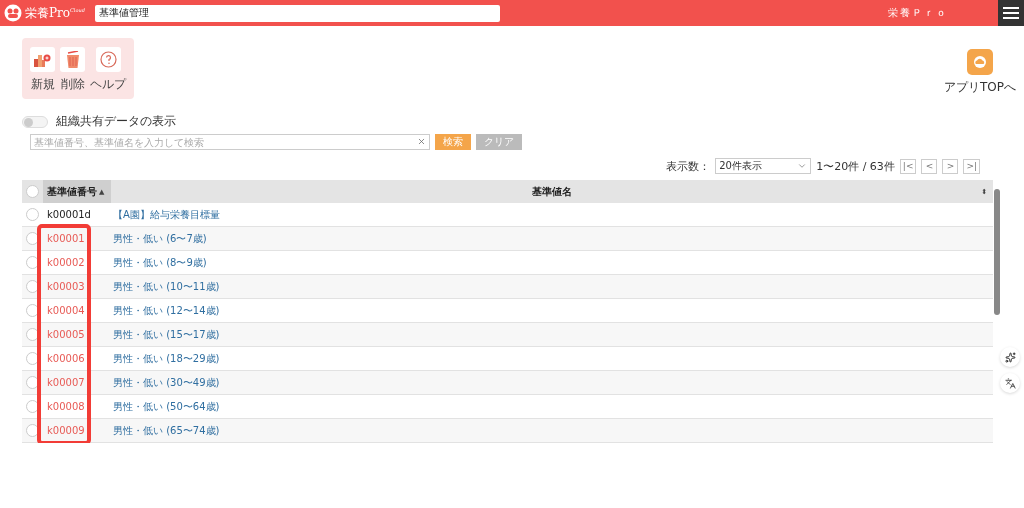  I want to click on search-field: 基準値番号、基準値名を入力して検索, so click(230, 142).